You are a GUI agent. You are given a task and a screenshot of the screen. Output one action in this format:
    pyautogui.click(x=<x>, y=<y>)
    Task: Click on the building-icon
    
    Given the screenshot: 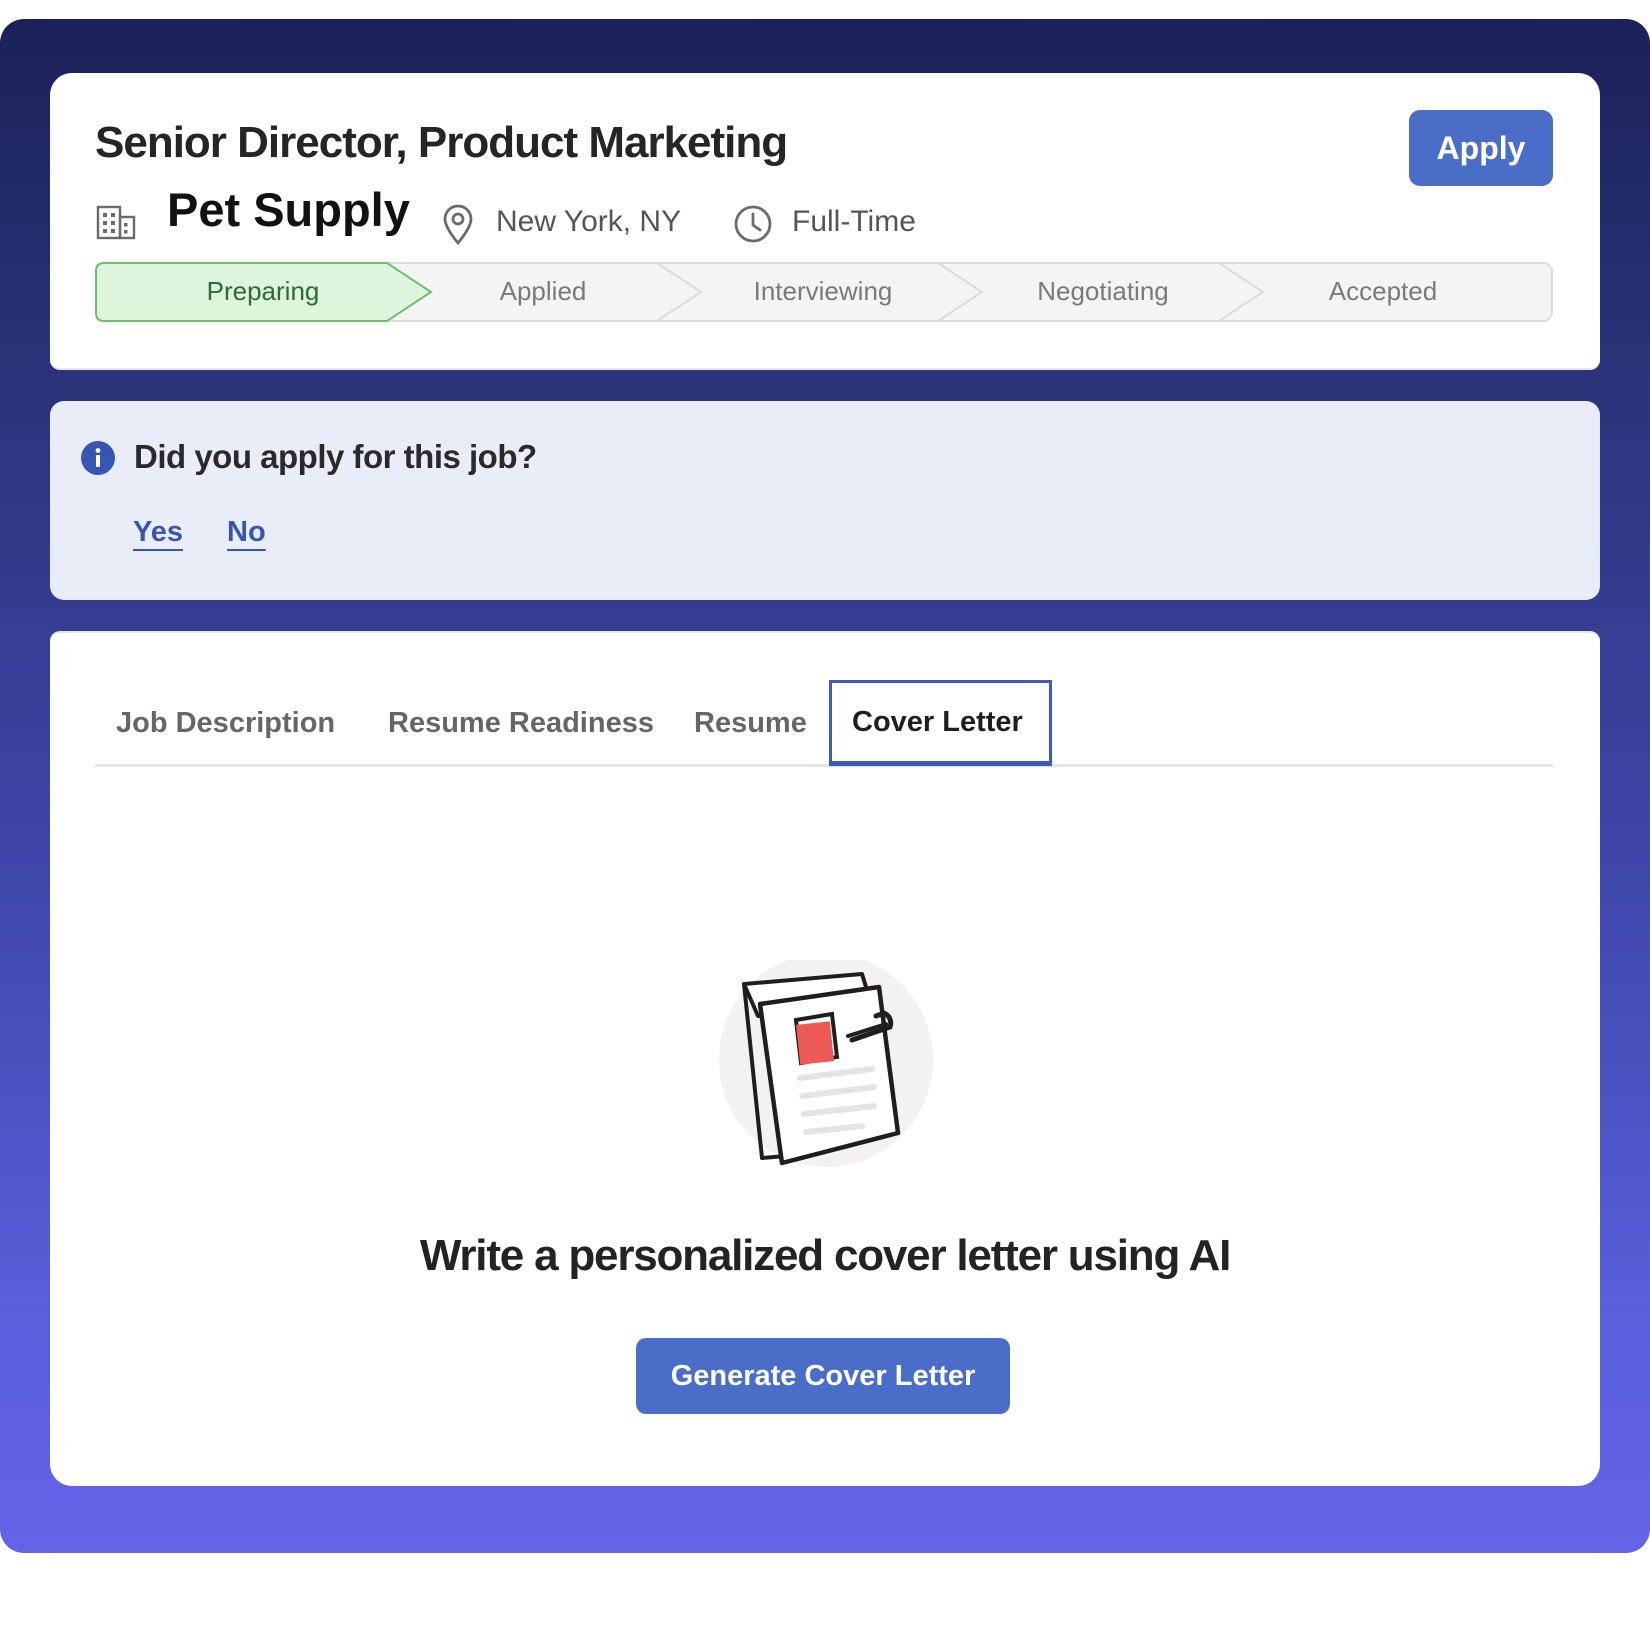 What is the action you would take?
    pyautogui.click(x=116, y=224)
    